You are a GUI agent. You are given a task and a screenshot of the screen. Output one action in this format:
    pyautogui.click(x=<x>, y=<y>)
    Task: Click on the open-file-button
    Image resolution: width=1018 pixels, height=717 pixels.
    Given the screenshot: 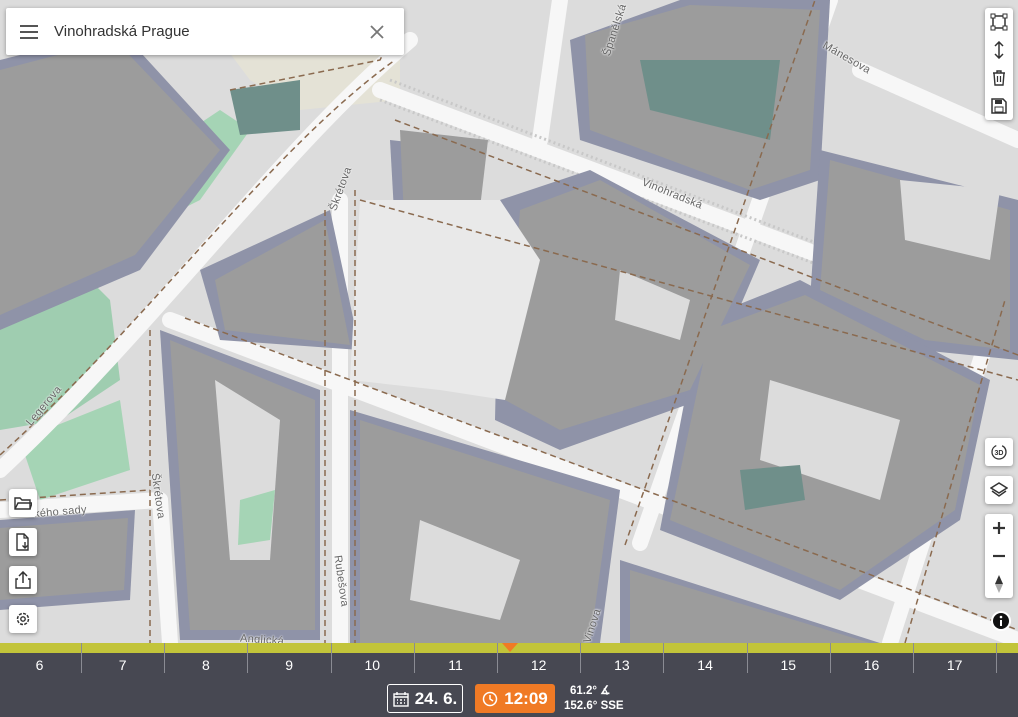 What is the action you would take?
    pyautogui.click(x=23, y=503)
    